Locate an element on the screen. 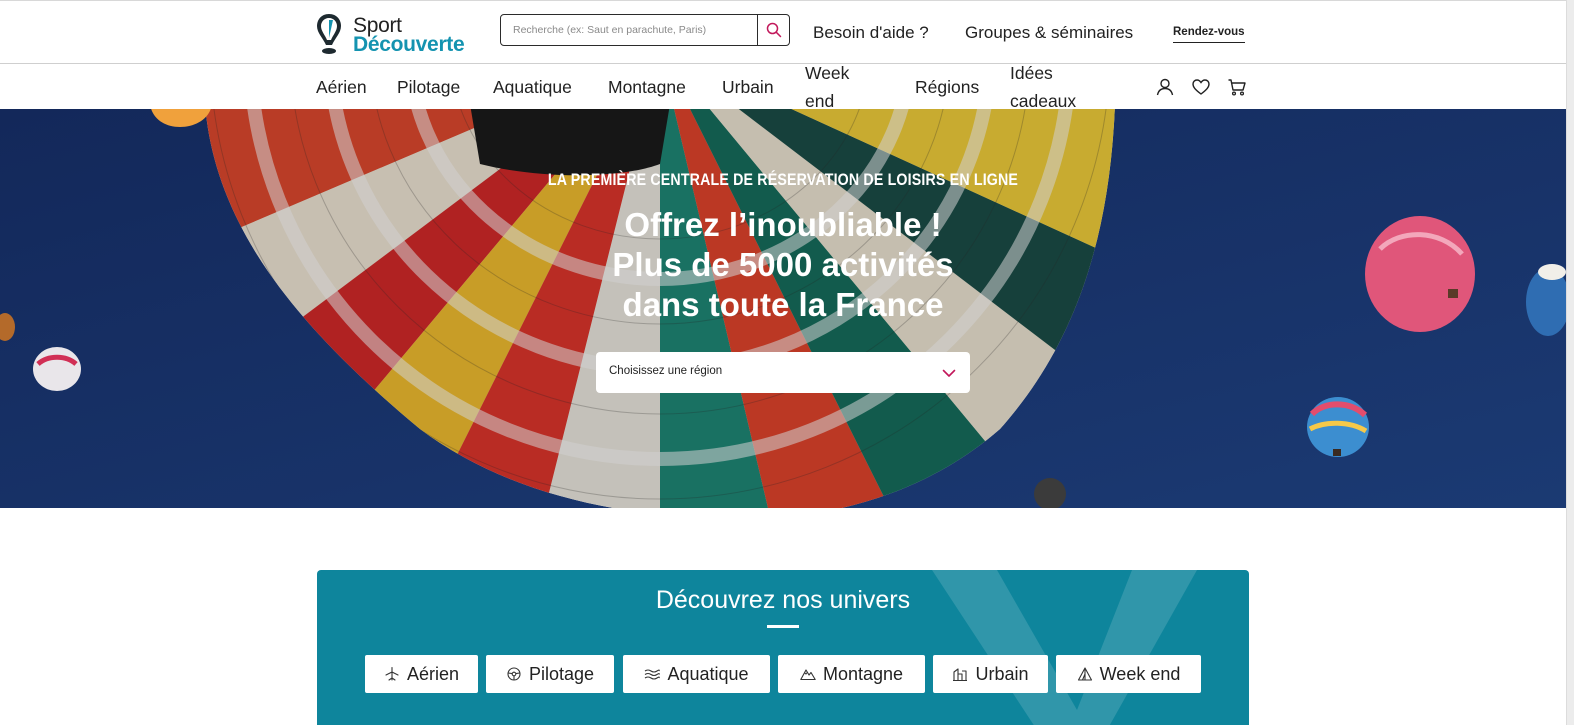 This screenshot has width=1574, height=725. region-select-label: Choisissez une région is located at coordinates (666, 371).